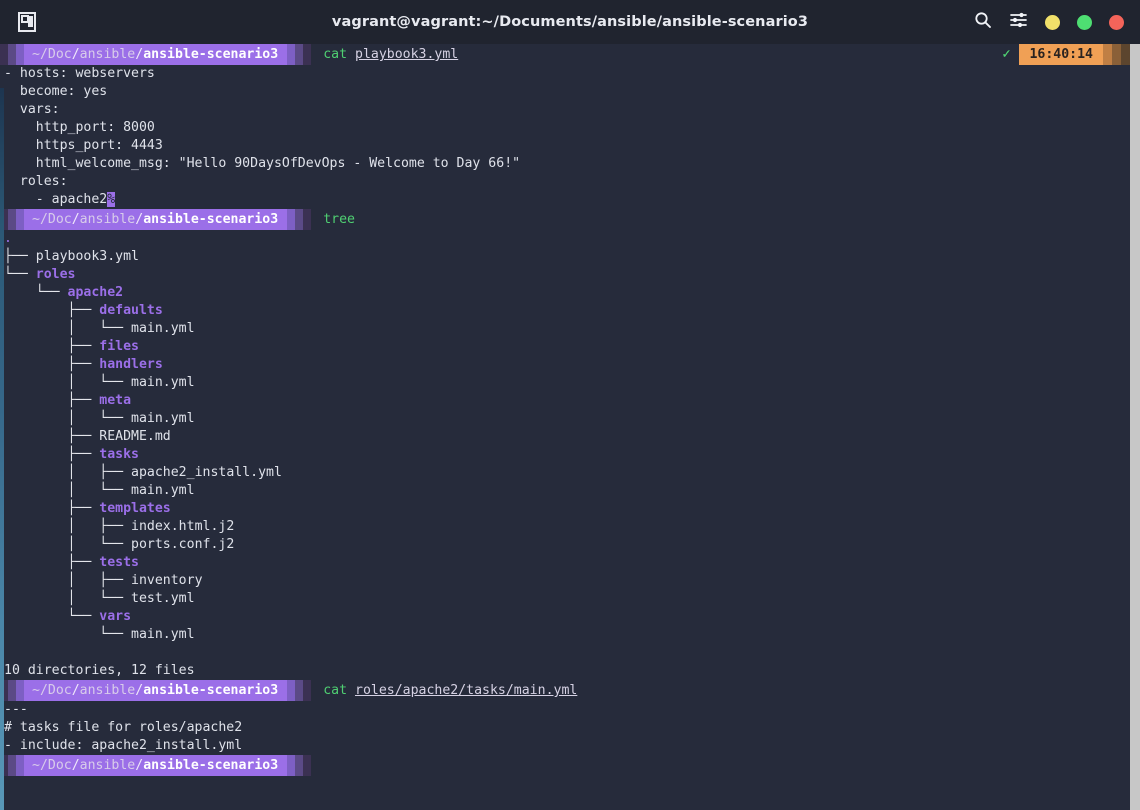 This screenshot has width=1140, height=810. Describe the element at coordinates (79, 73) in the screenshot. I see `output-text: - hosts: webservers` at that location.